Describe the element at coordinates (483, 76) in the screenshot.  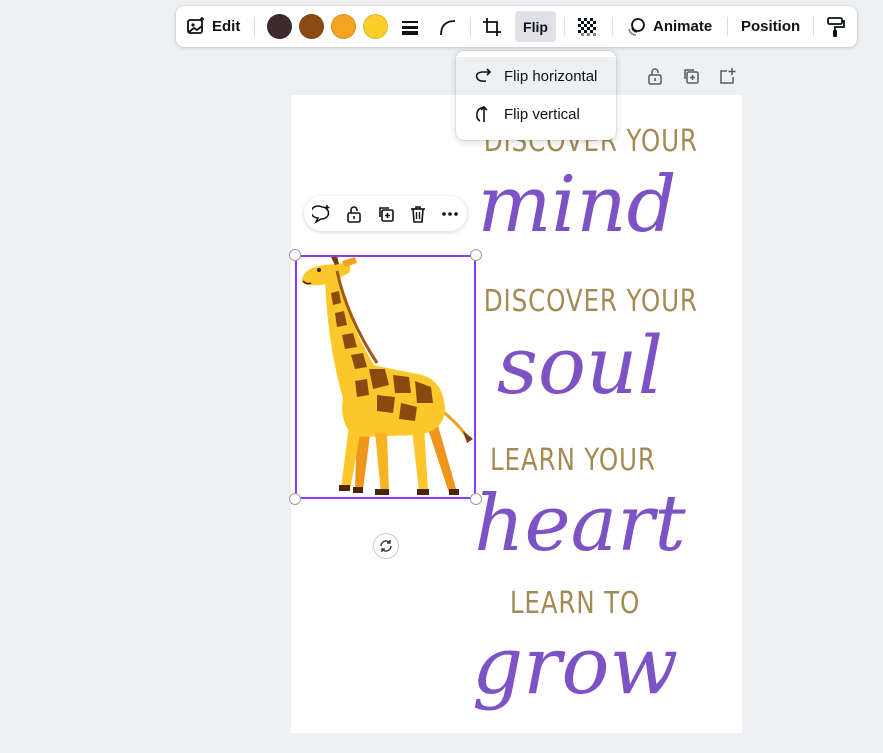
I see `flip-horizontal-icon` at that location.